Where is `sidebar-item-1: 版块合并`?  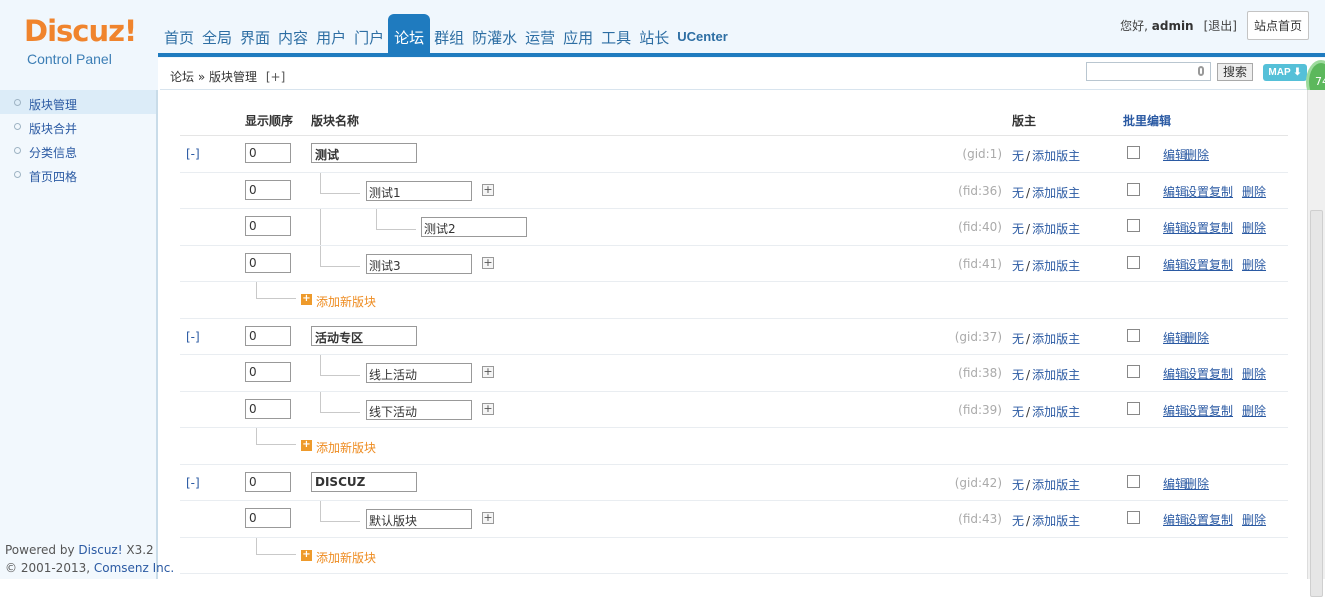 sidebar-item-1: 版块合并 is located at coordinates (78, 126).